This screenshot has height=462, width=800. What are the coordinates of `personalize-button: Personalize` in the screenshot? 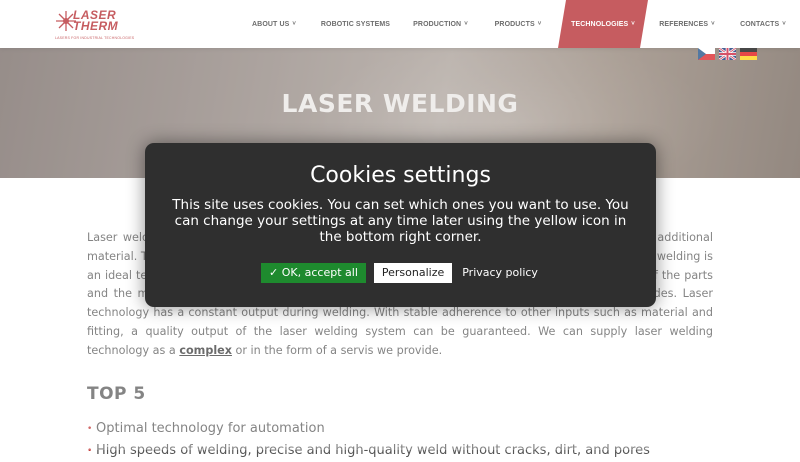 It's located at (413, 273).